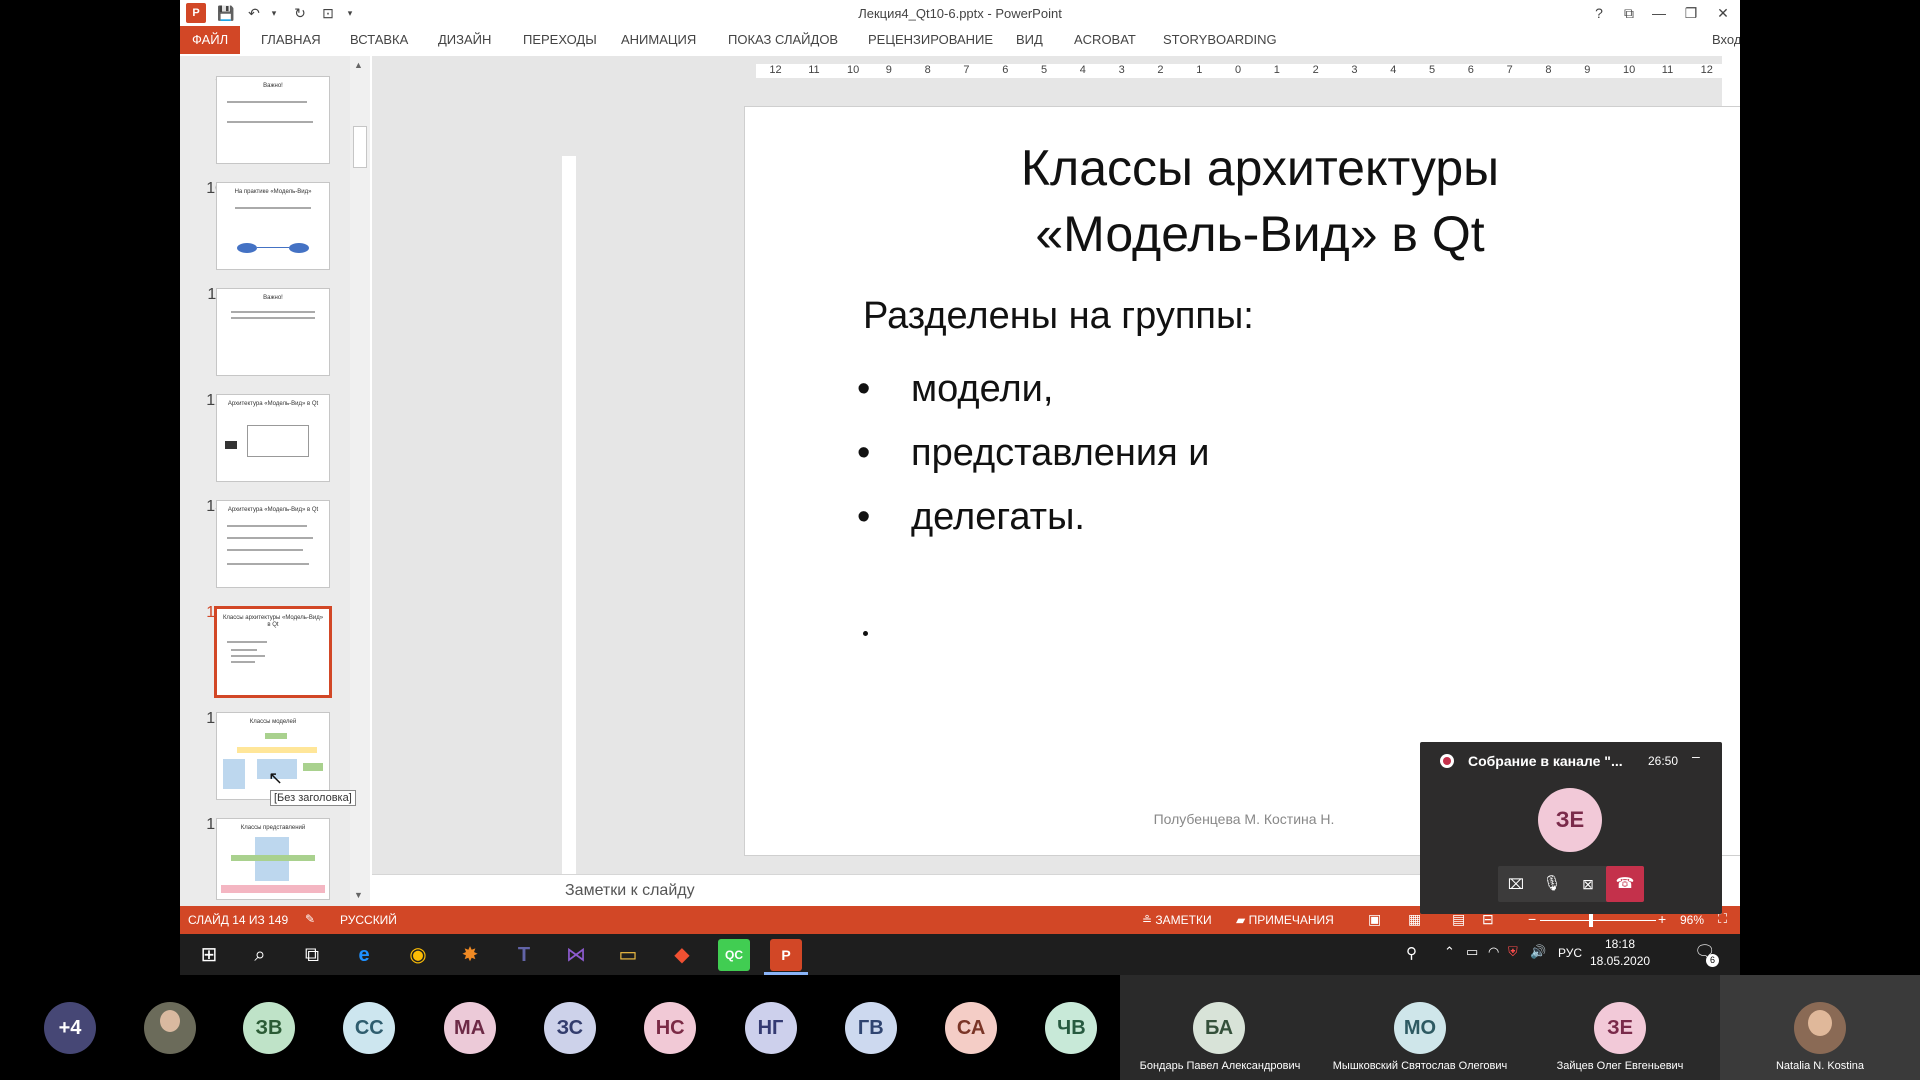 This screenshot has width=1920, height=1080. I want to click on tab-view: ВИД, so click(1029, 40).